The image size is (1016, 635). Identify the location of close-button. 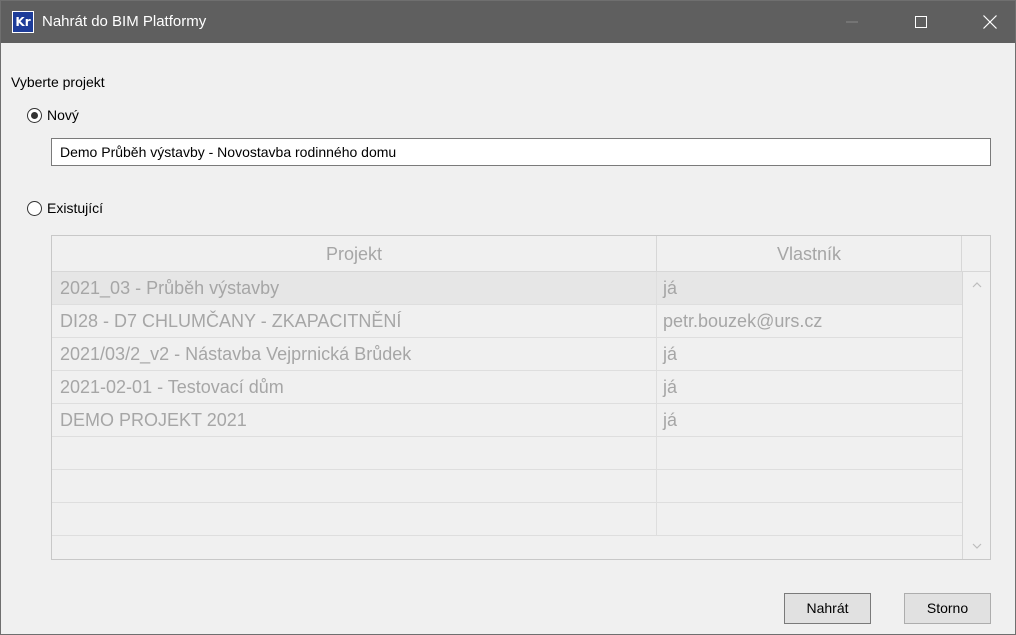
(990, 22).